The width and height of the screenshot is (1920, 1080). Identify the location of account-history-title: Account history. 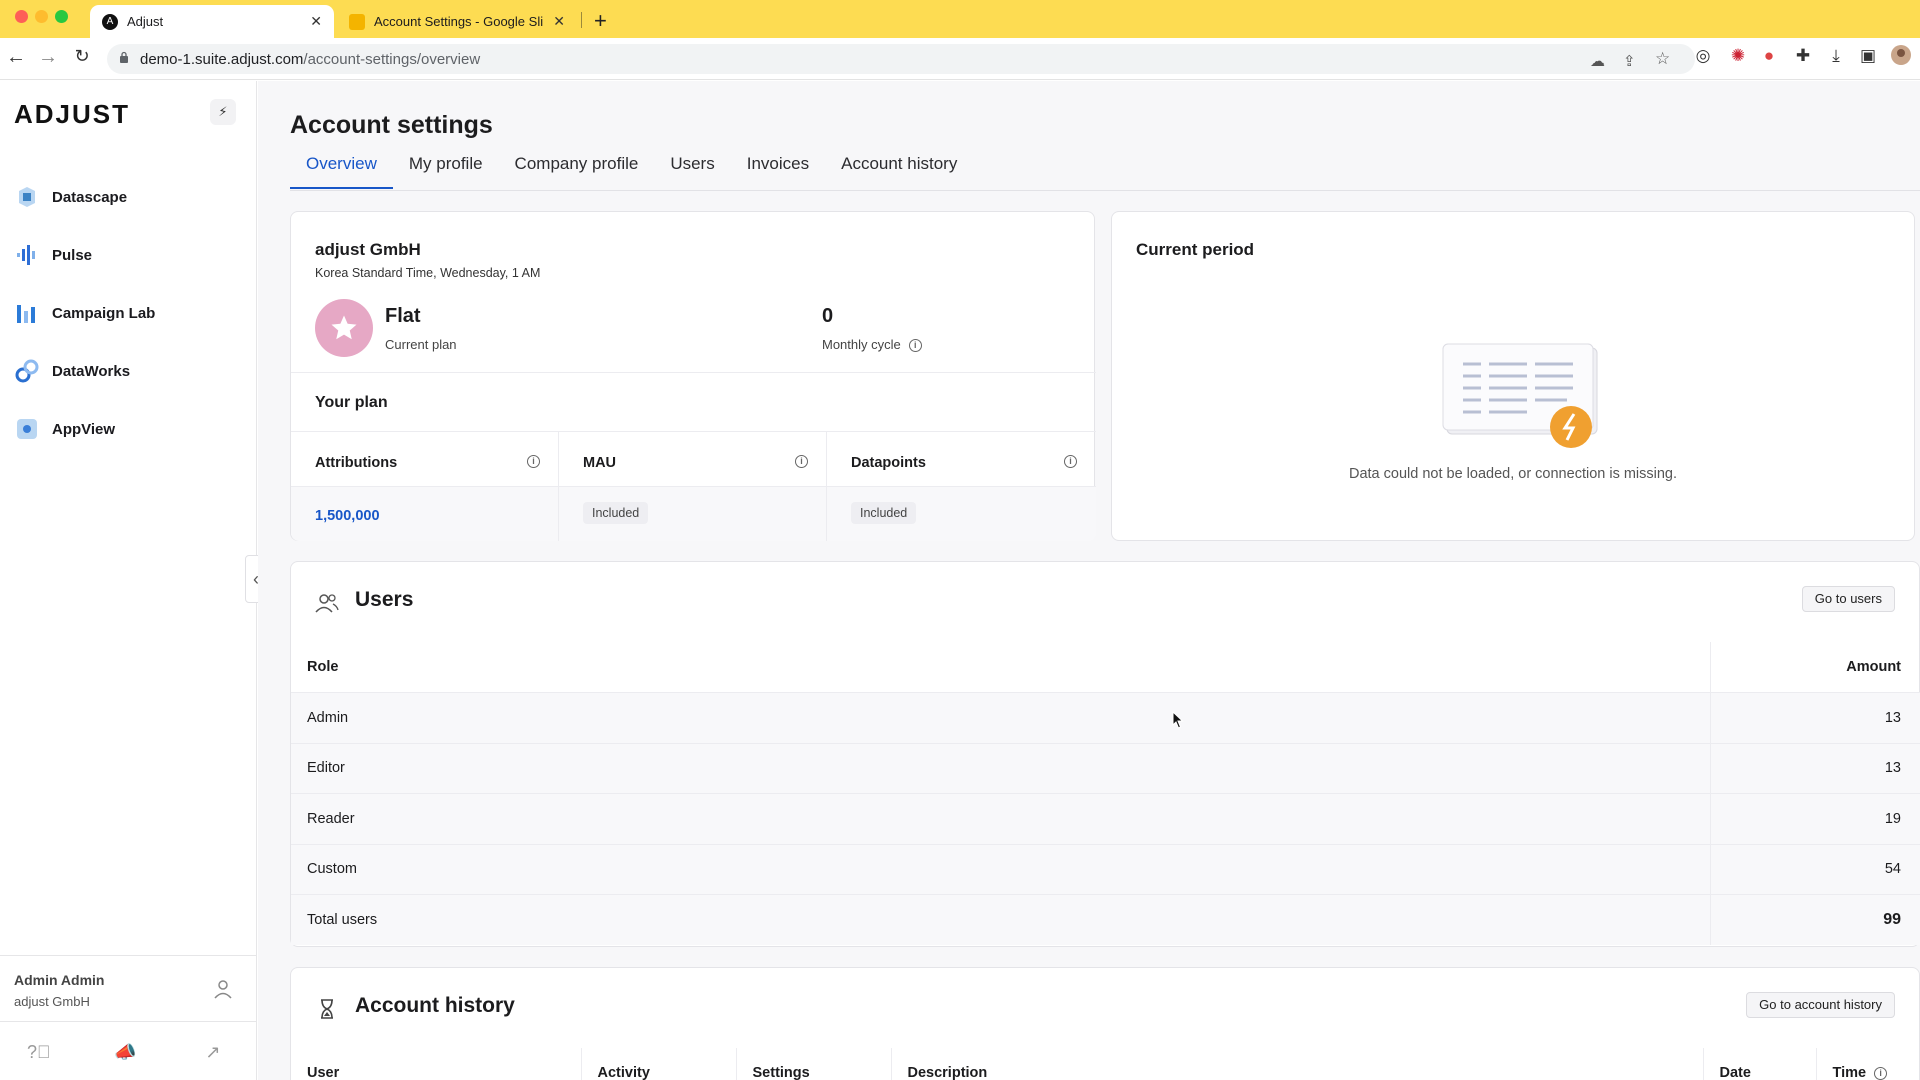
(435, 1005).